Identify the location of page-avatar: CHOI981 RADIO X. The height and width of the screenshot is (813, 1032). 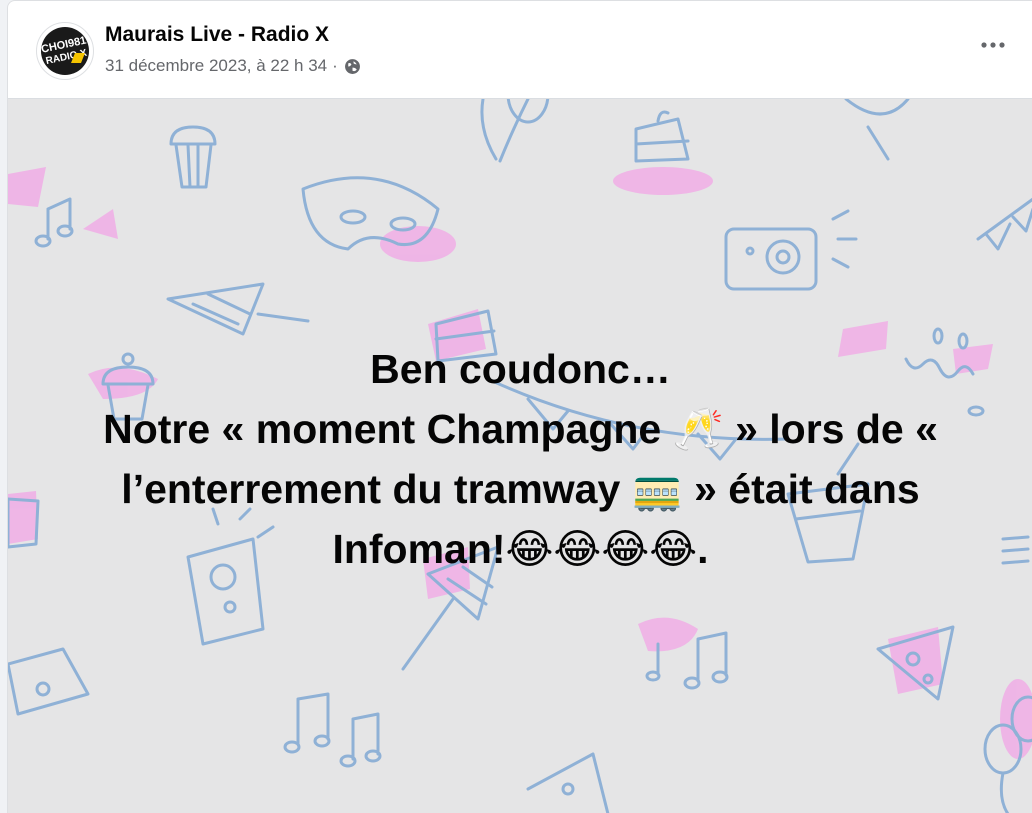
(65, 51).